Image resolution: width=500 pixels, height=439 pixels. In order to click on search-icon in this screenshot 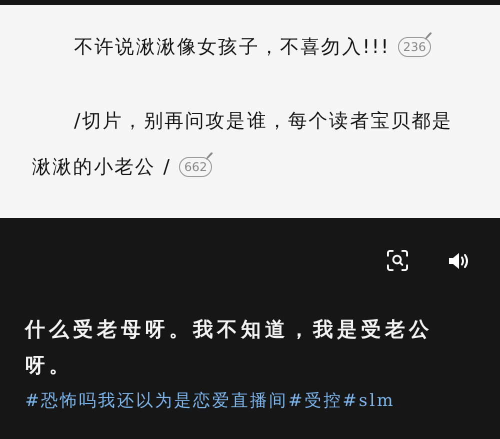, I will do `click(397, 260)`.